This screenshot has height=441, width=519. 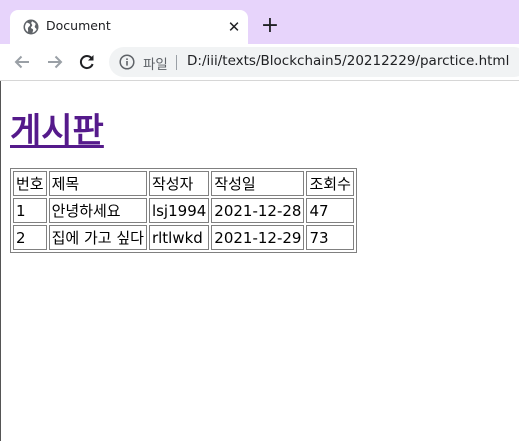 I want to click on table-row: 2 집에 가고 싶다 rltlwkd 2021-12-29 73, so click(x=183, y=237).